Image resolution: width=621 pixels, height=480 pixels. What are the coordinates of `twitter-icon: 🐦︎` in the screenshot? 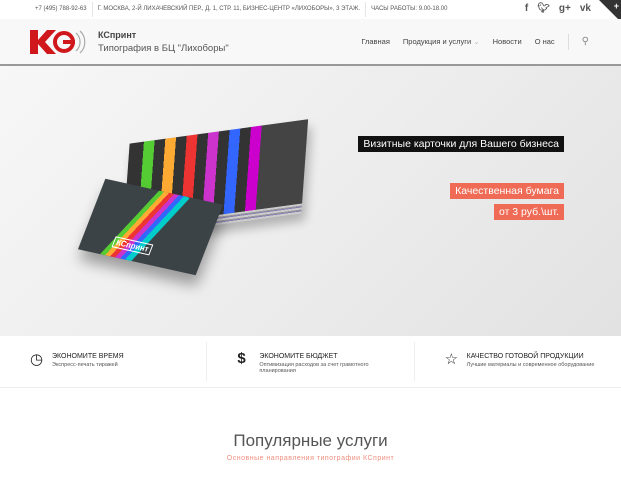 It's located at (543, 8).